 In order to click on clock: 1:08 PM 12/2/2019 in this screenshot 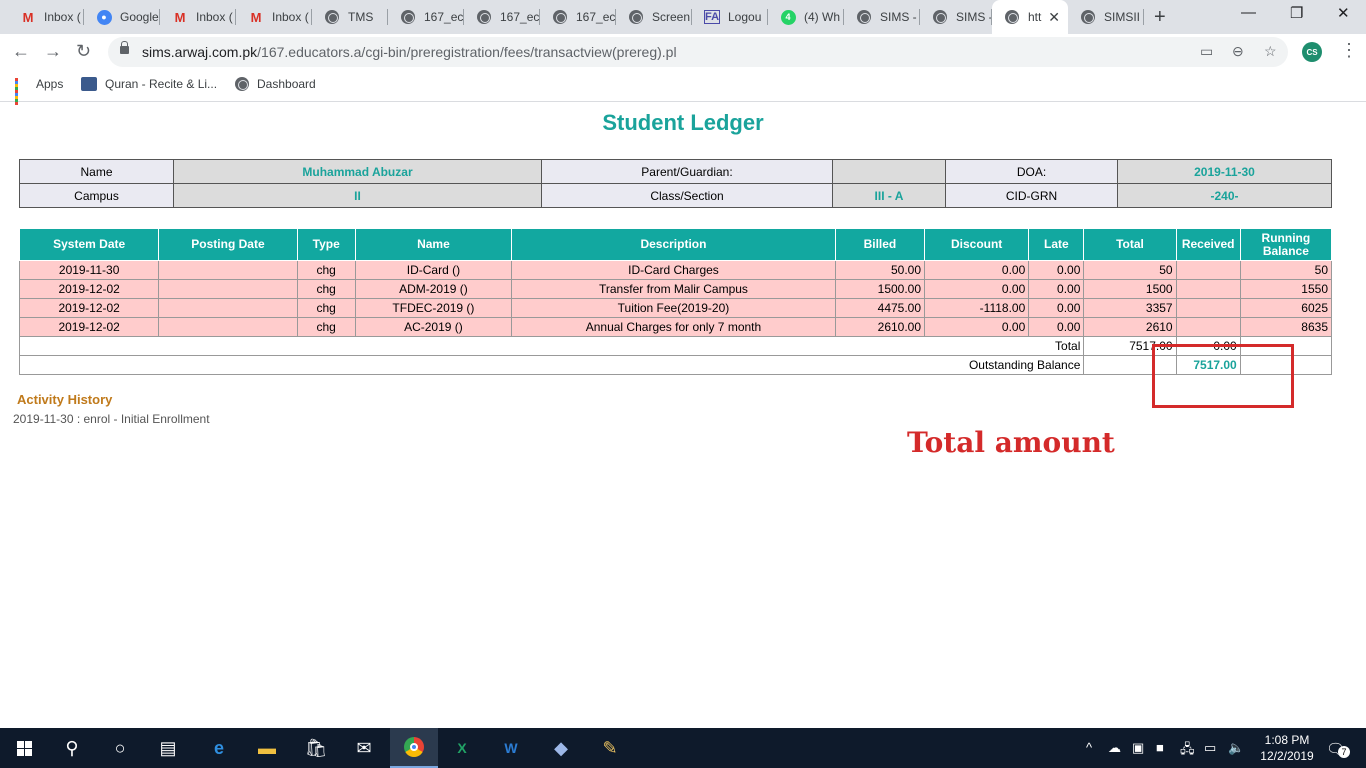, I will do `click(1287, 748)`.